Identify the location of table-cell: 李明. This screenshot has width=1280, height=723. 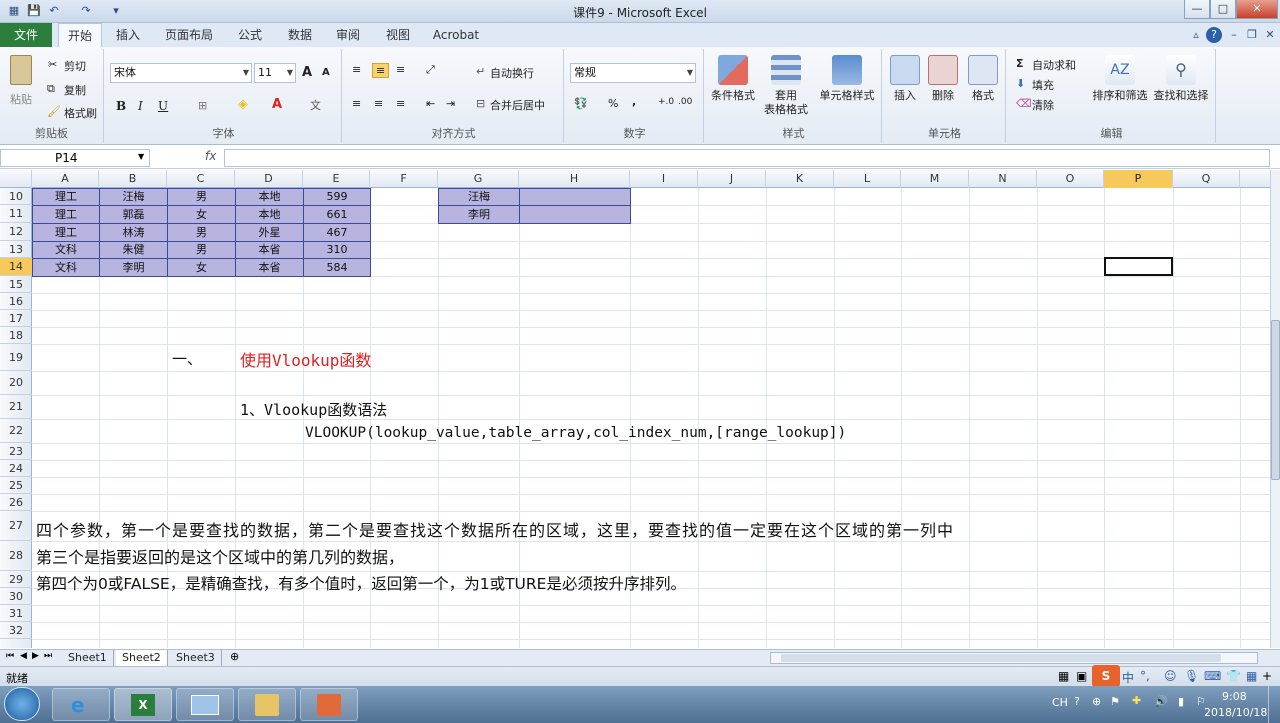
(133, 267).